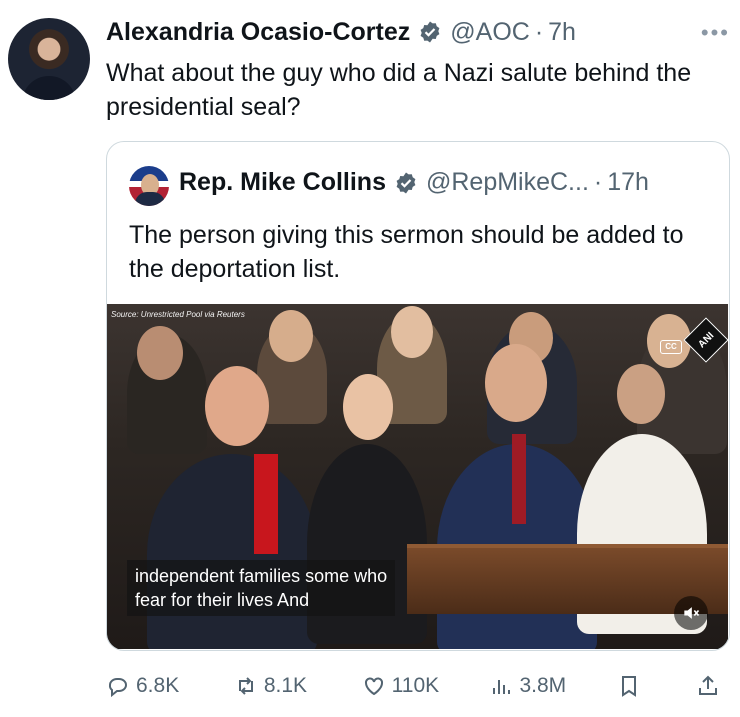 This screenshot has width=740, height=717. What do you see at coordinates (245, 686) in the screenshot?
I see `repost-icon` at bounding box center [245, 686].